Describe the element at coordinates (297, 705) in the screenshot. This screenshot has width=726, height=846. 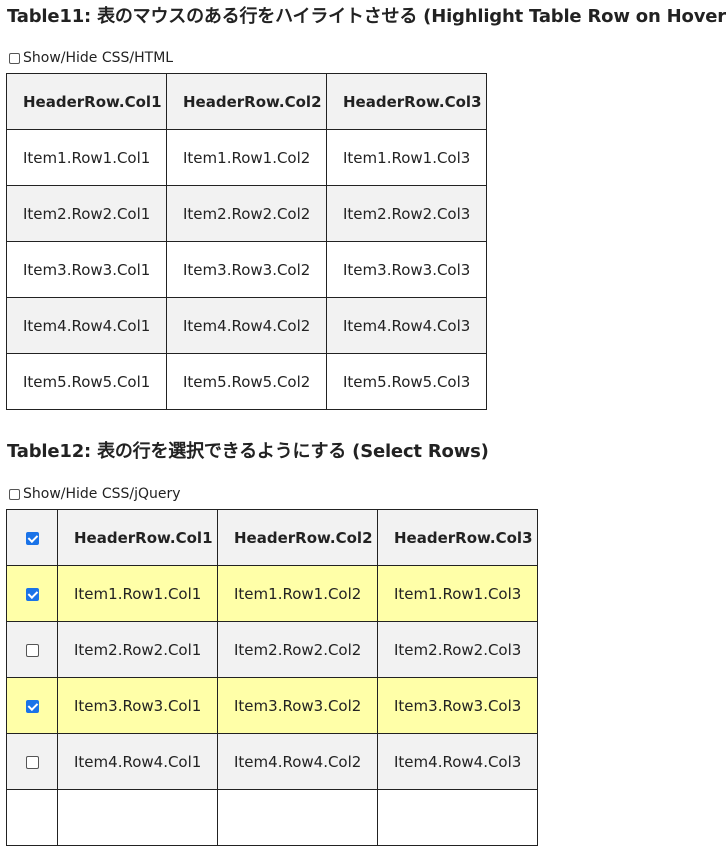
I see `table12-cell: Item3.Row3.Col2` at that location.